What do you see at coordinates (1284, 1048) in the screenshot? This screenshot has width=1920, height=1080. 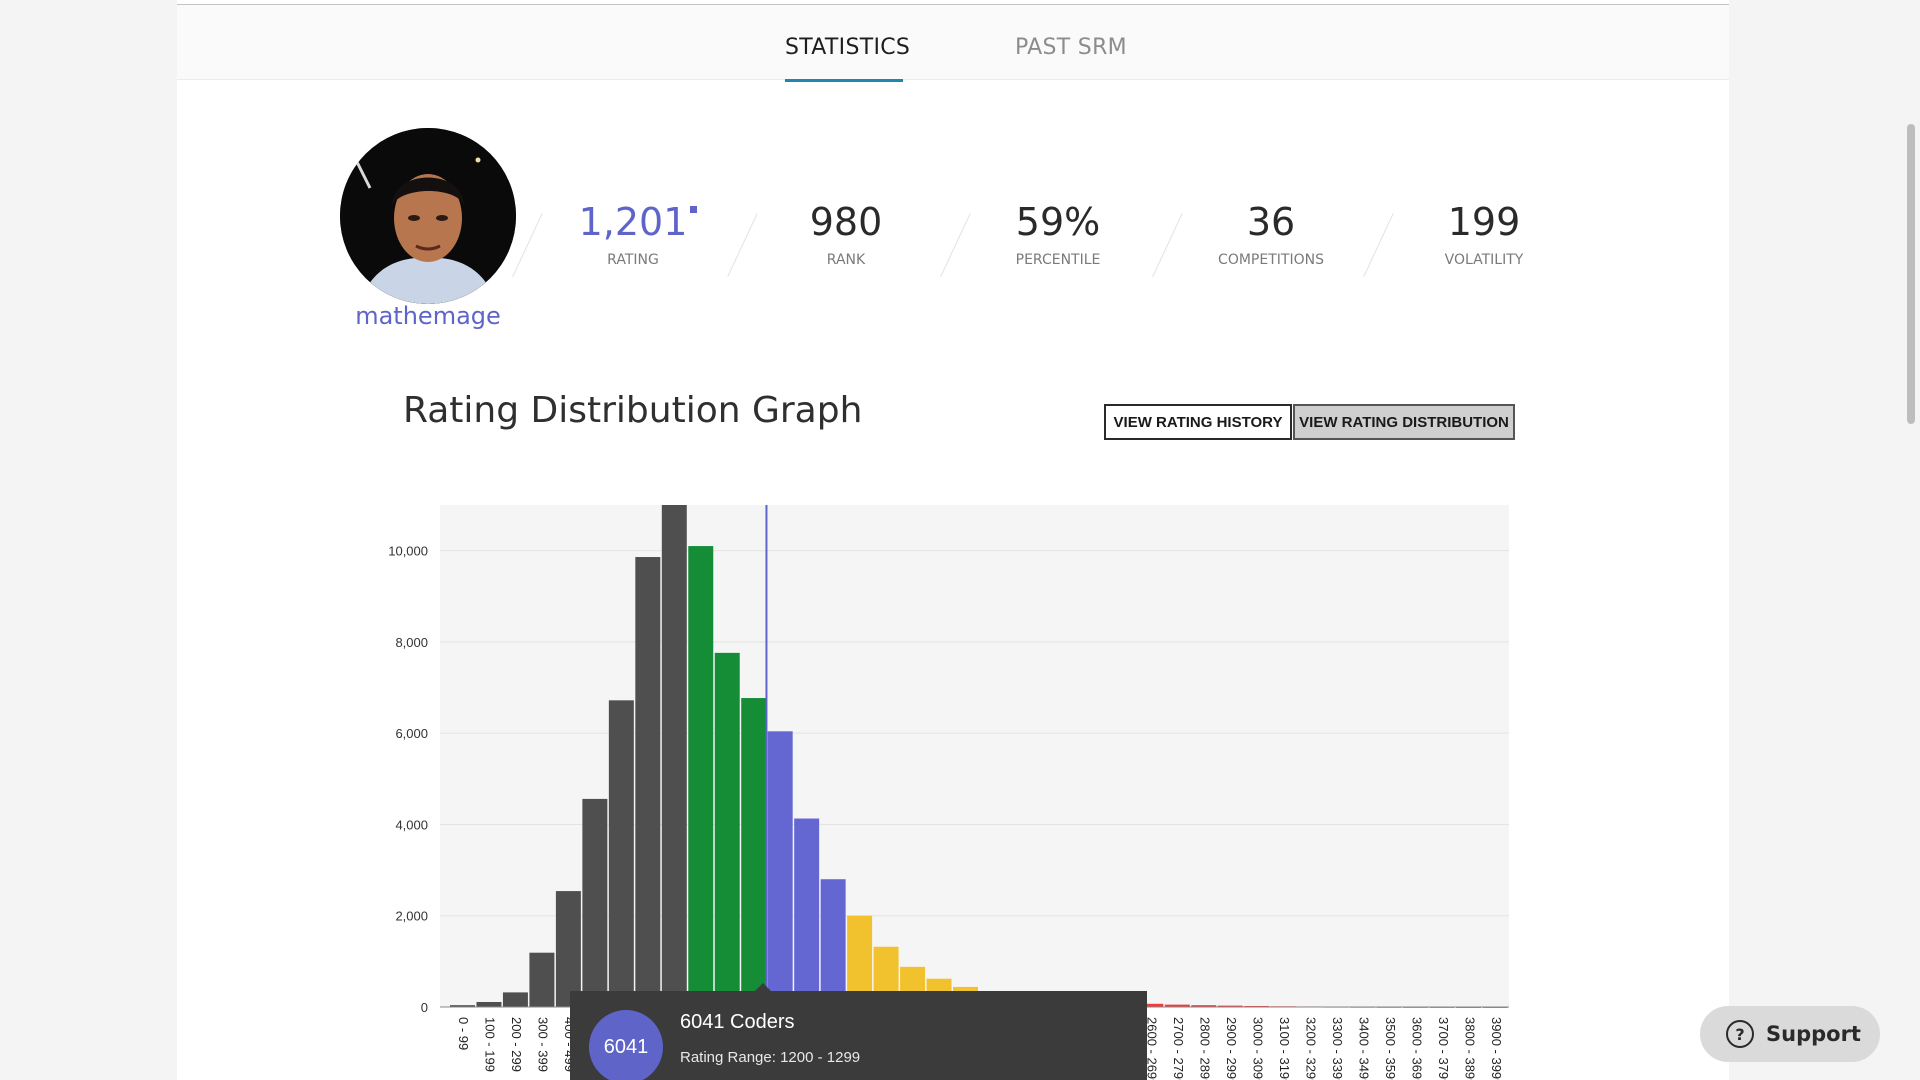 I see `x-tick-label: 3100 - 3199` at bounding box center [1284, 1048].